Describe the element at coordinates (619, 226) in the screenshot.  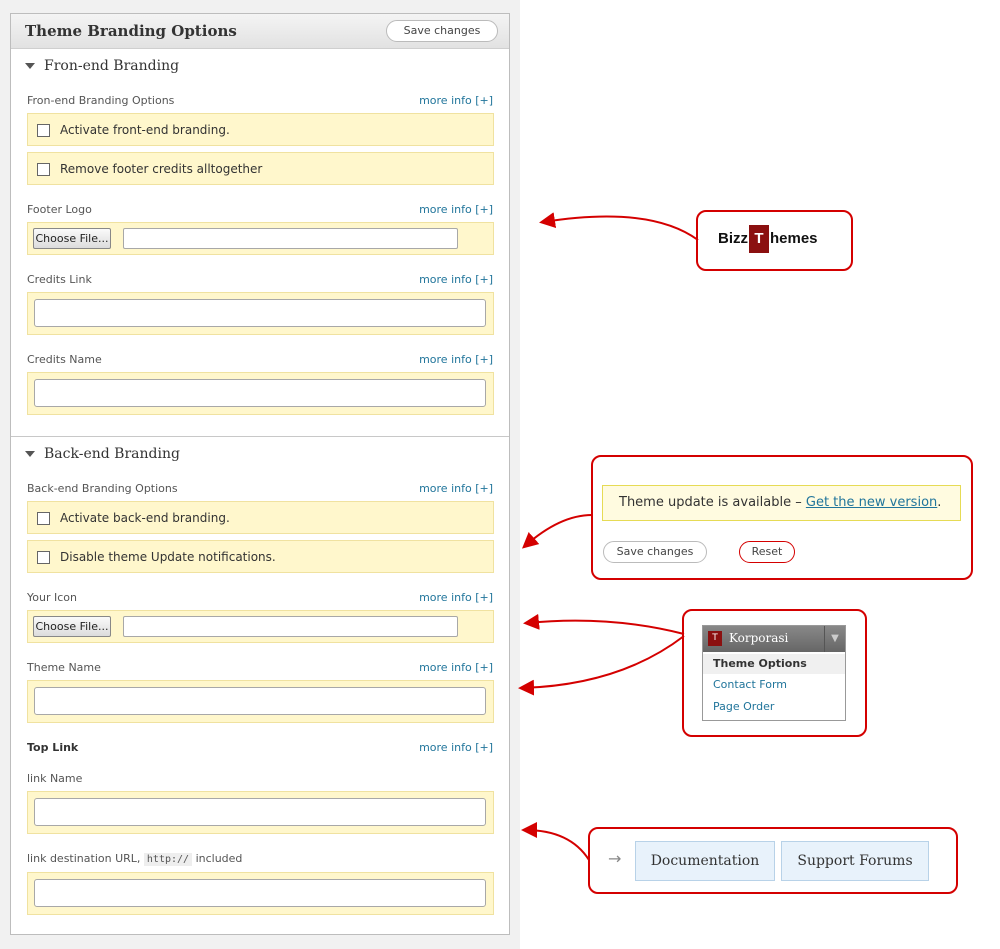
I see `arrow-to-footer-logo` at that location.